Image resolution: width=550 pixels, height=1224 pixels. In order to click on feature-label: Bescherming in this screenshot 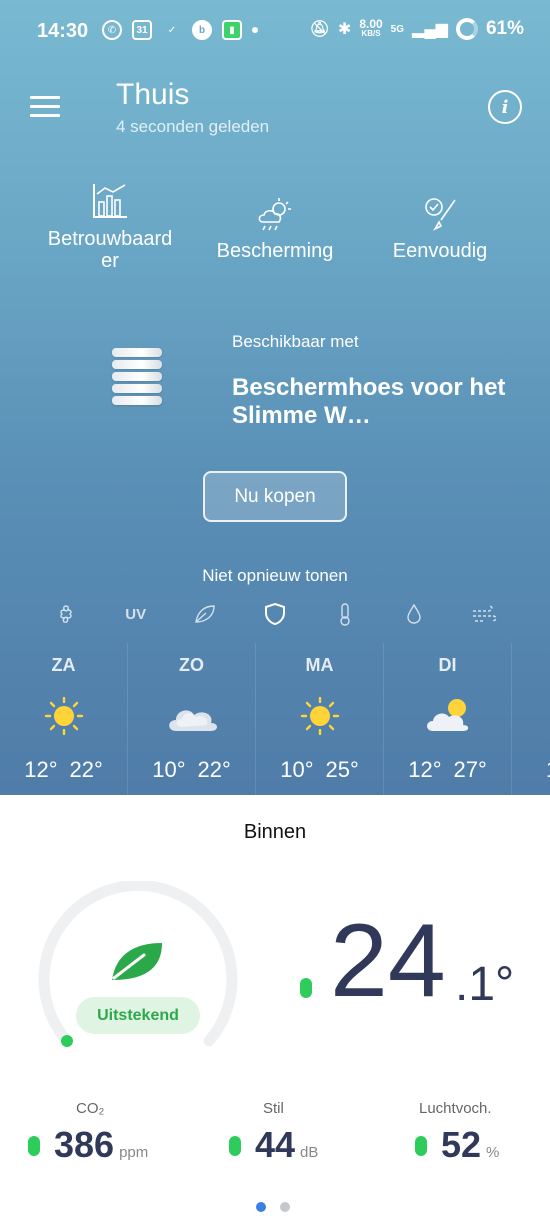, I will do `click(275, 251)`.